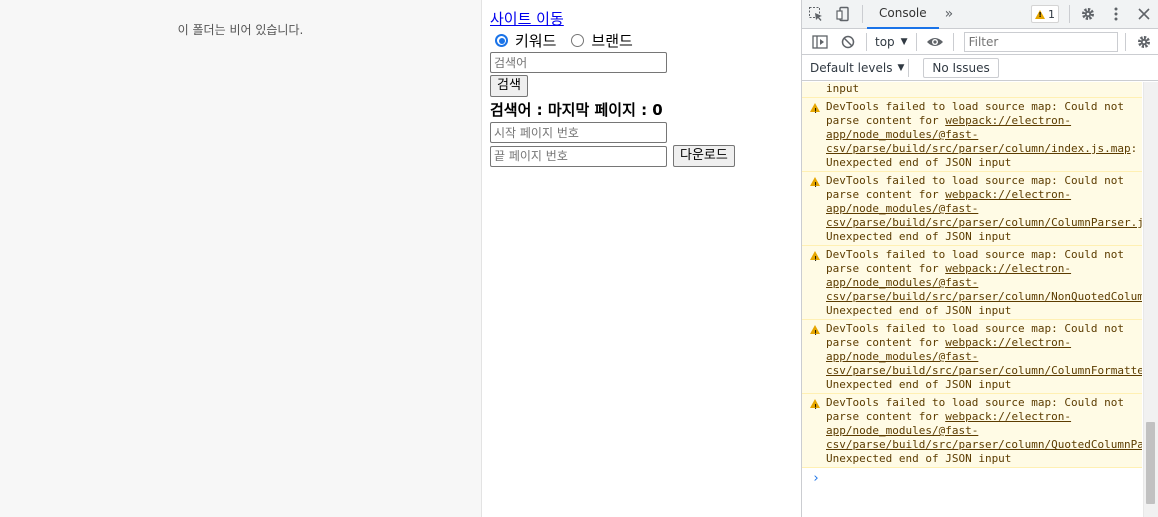 The height and width of the screenshot is (517, 1158). What do you see at coordinates (645, 19) in the screenshot?
I see `site-link: 사이트 이동` at bounding box center [645, 19].